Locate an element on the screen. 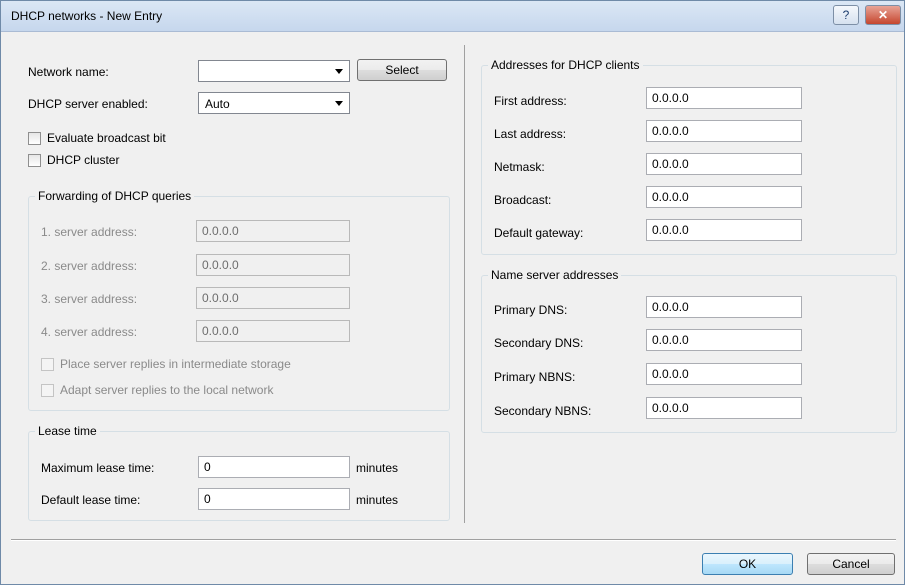 The width and height of the screenshot is (905, 585). evaluate-broadcast-label: Evaluate broadcast bit is located at coordinates (106, 138).